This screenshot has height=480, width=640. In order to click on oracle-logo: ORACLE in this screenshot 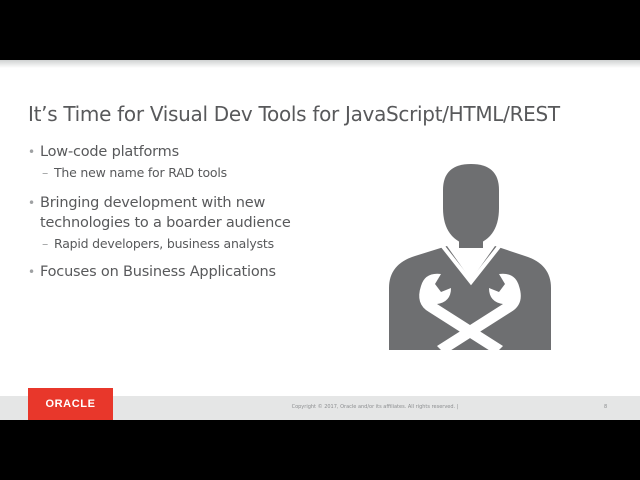, I will do `click(70, 404)`.